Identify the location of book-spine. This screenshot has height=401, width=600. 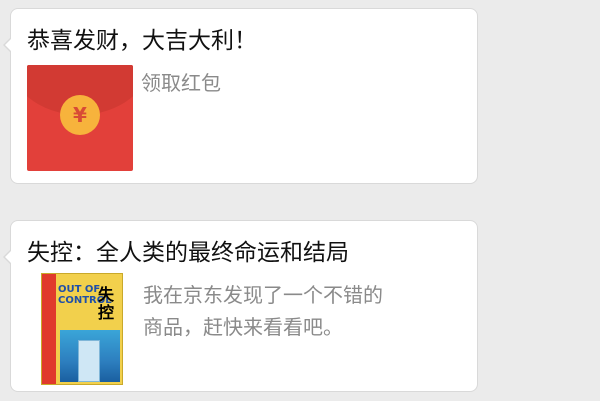
(49, 329).